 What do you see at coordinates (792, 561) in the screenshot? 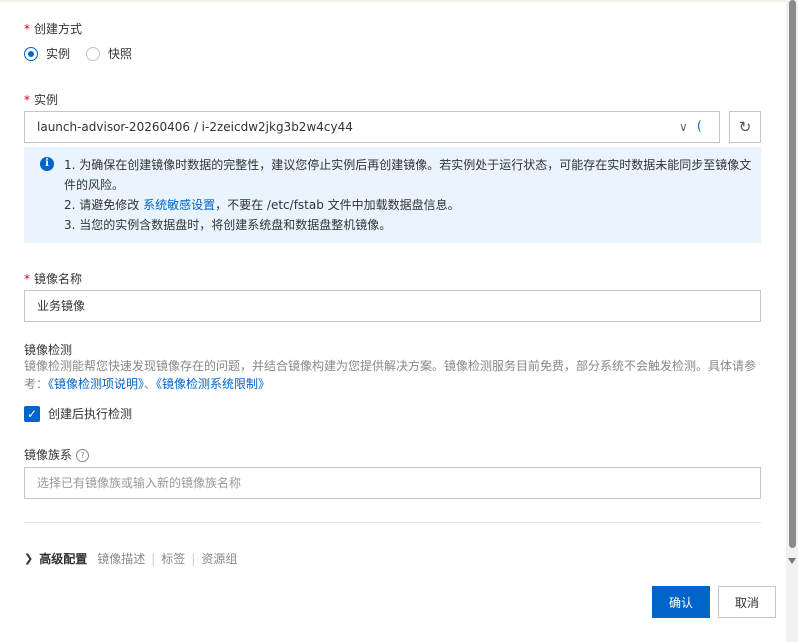
I see `scroll-down-arrow-icon` at bounding box center [792, 561].